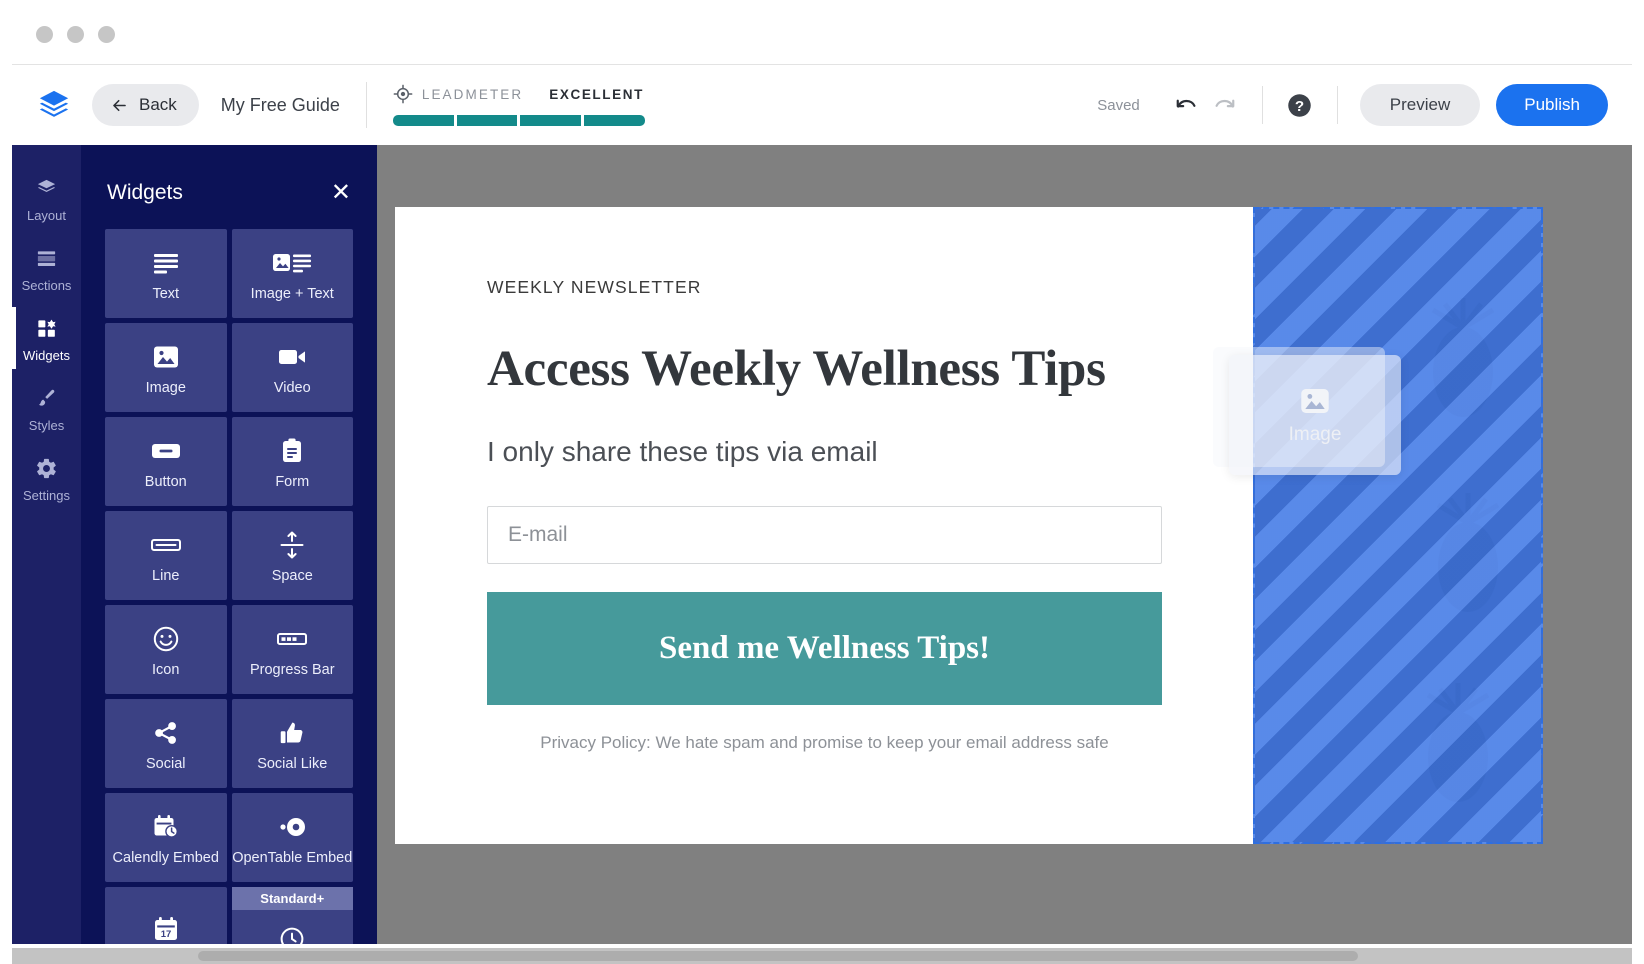 The image size is (1644, 964). What do you see at coordinates (46, 468) in the screenshot?
I see `gear-icon` at bounding box center [46, 468].